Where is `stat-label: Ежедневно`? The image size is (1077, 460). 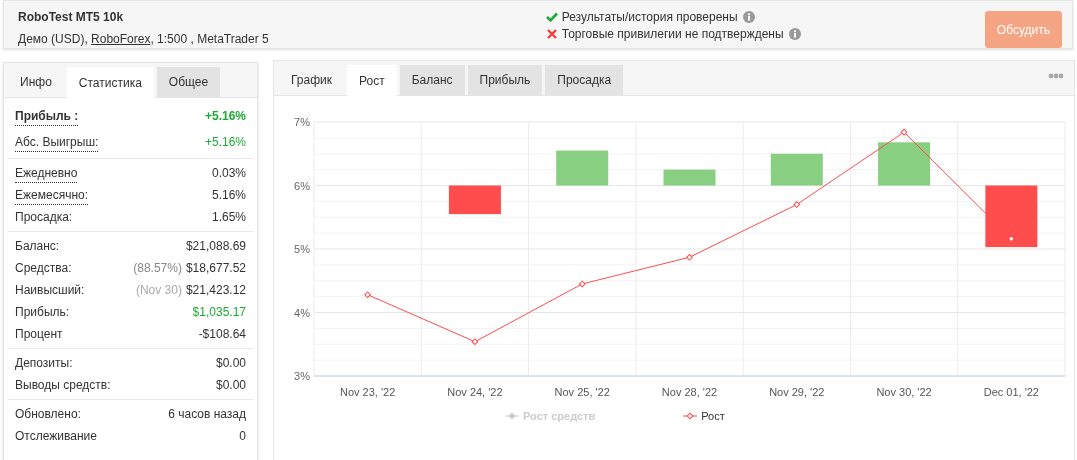 stat-label: Ежедневно is located at coordinates (46, 173).